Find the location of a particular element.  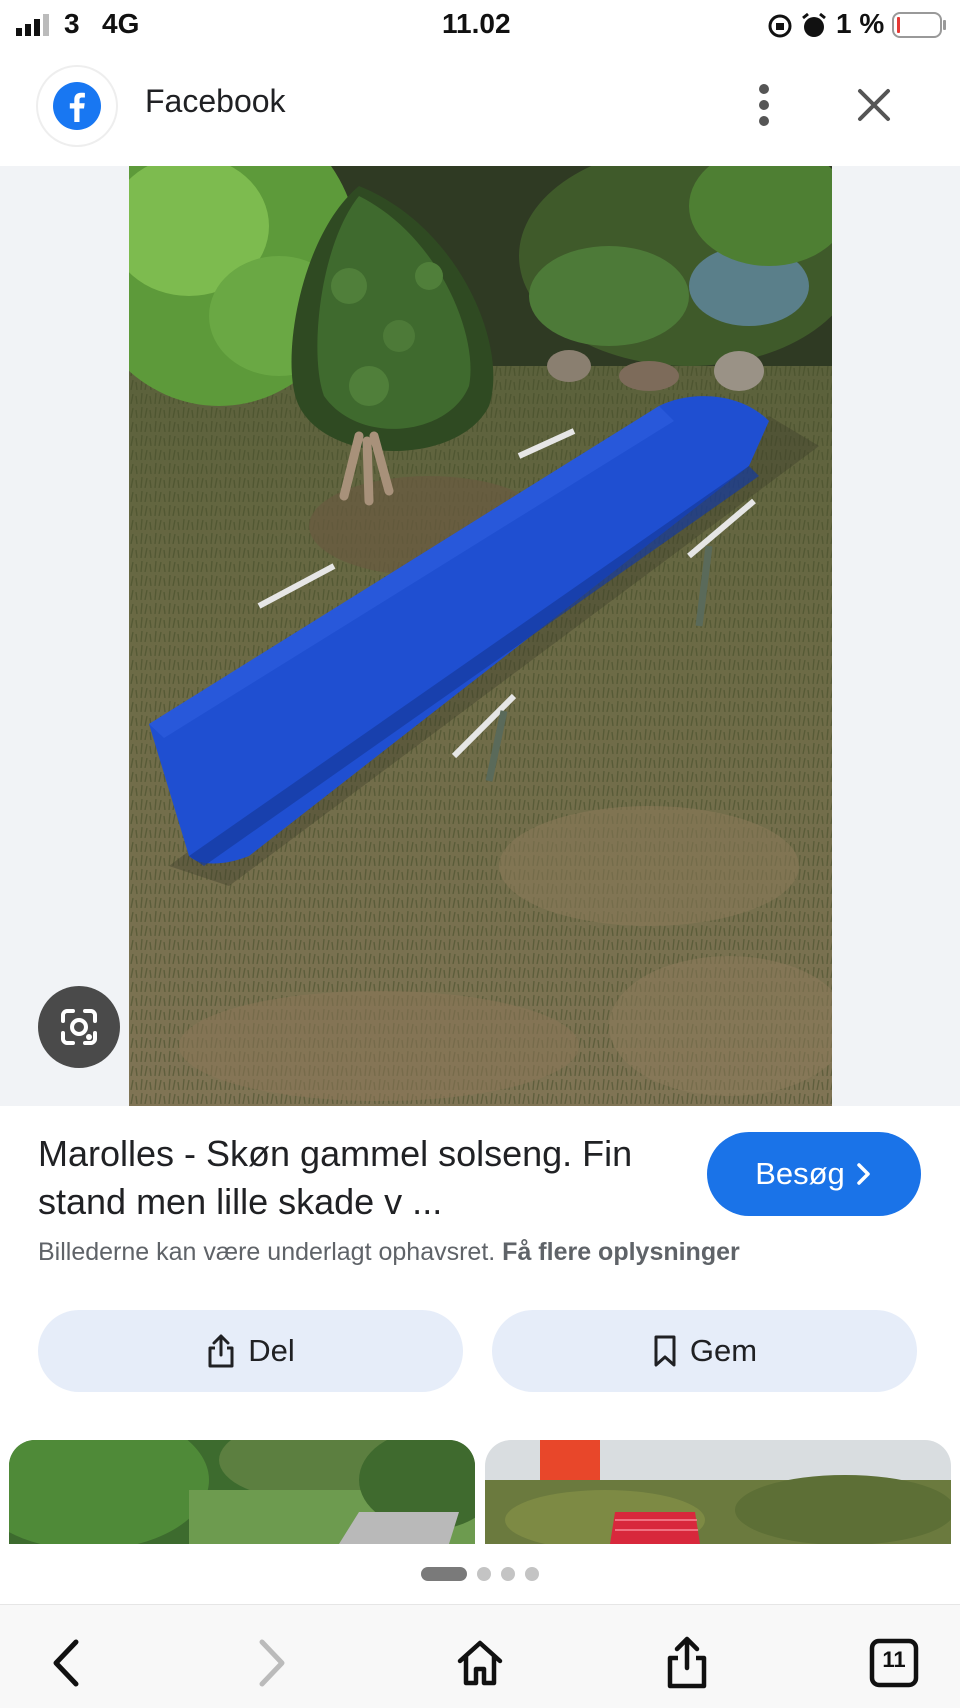

tabs-button: 11 is located at coordinates (894, 1663).